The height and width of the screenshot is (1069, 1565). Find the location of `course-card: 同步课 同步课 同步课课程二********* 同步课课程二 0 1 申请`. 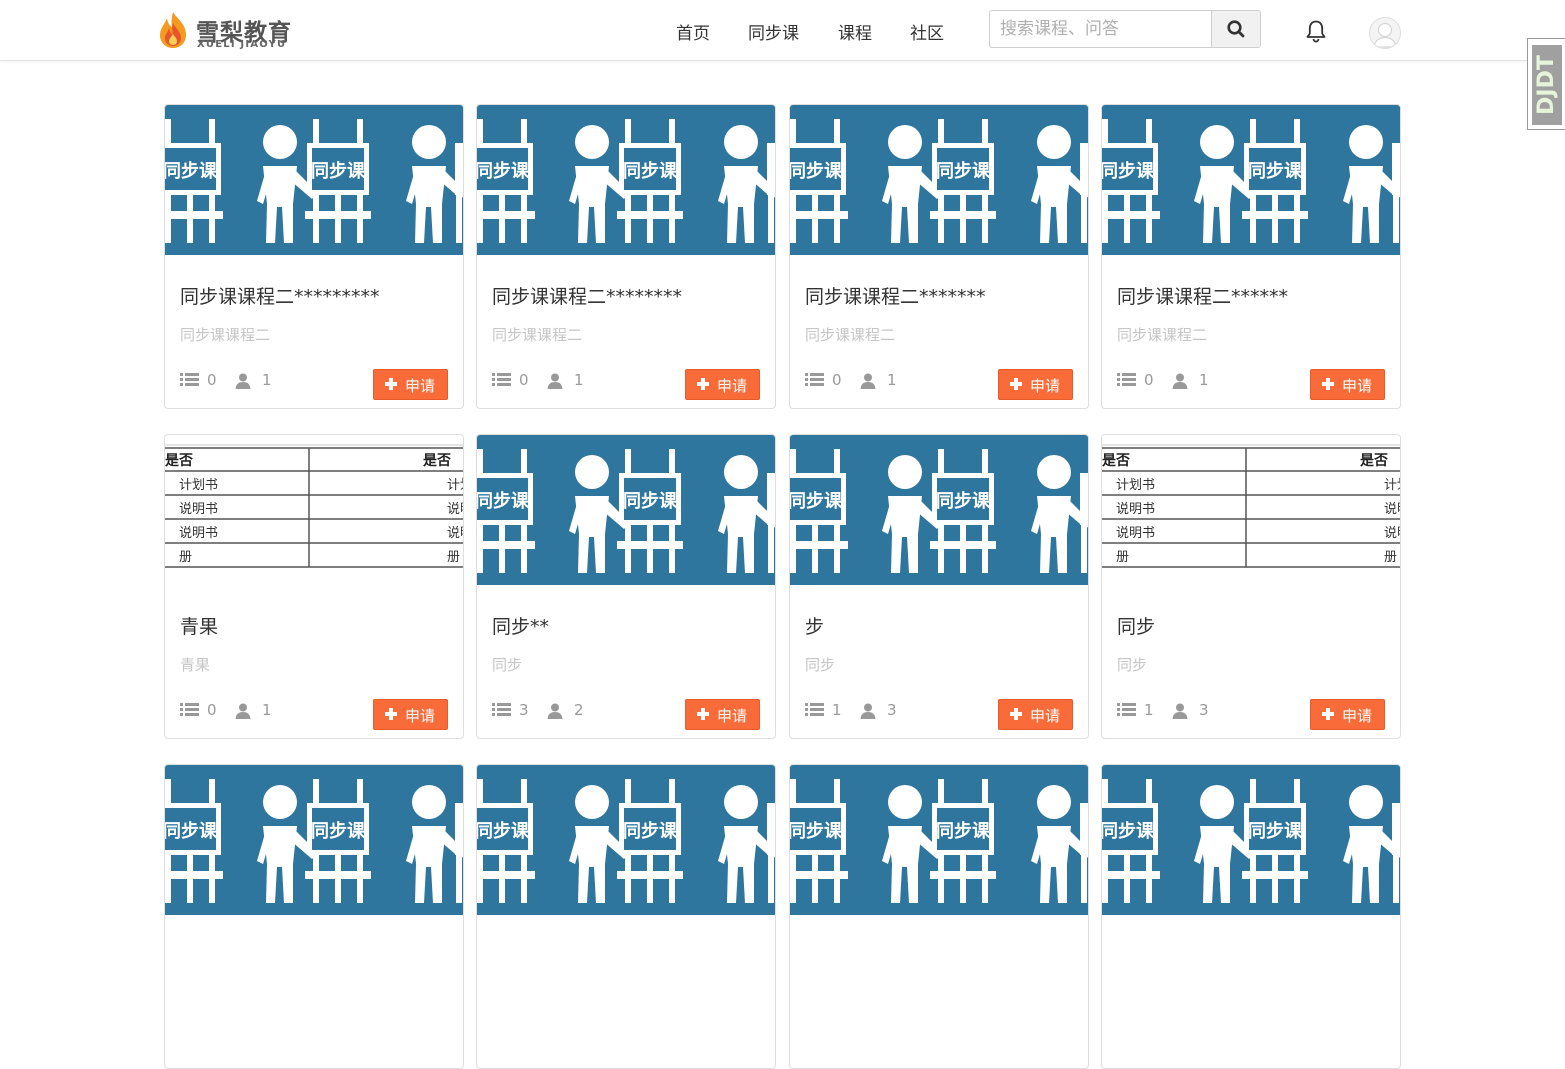

course-card: 同步课 同步课 同步课课程二********* 同步课课程二 0 1 申请 is located at coordinates (314, 256).